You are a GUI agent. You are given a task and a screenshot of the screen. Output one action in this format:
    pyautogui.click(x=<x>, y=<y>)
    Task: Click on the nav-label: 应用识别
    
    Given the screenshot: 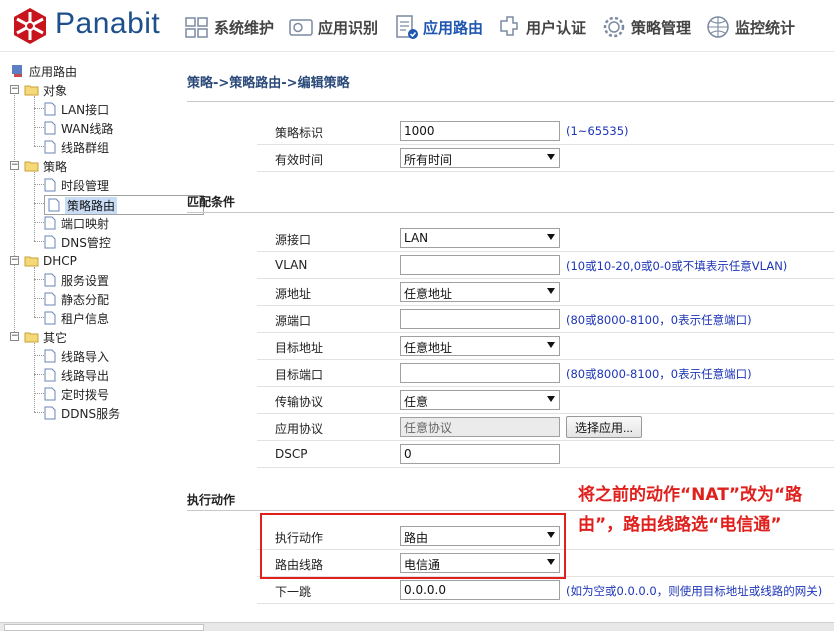 What is the action you would take?
    pyautogui.click(x=348, y=27)
    